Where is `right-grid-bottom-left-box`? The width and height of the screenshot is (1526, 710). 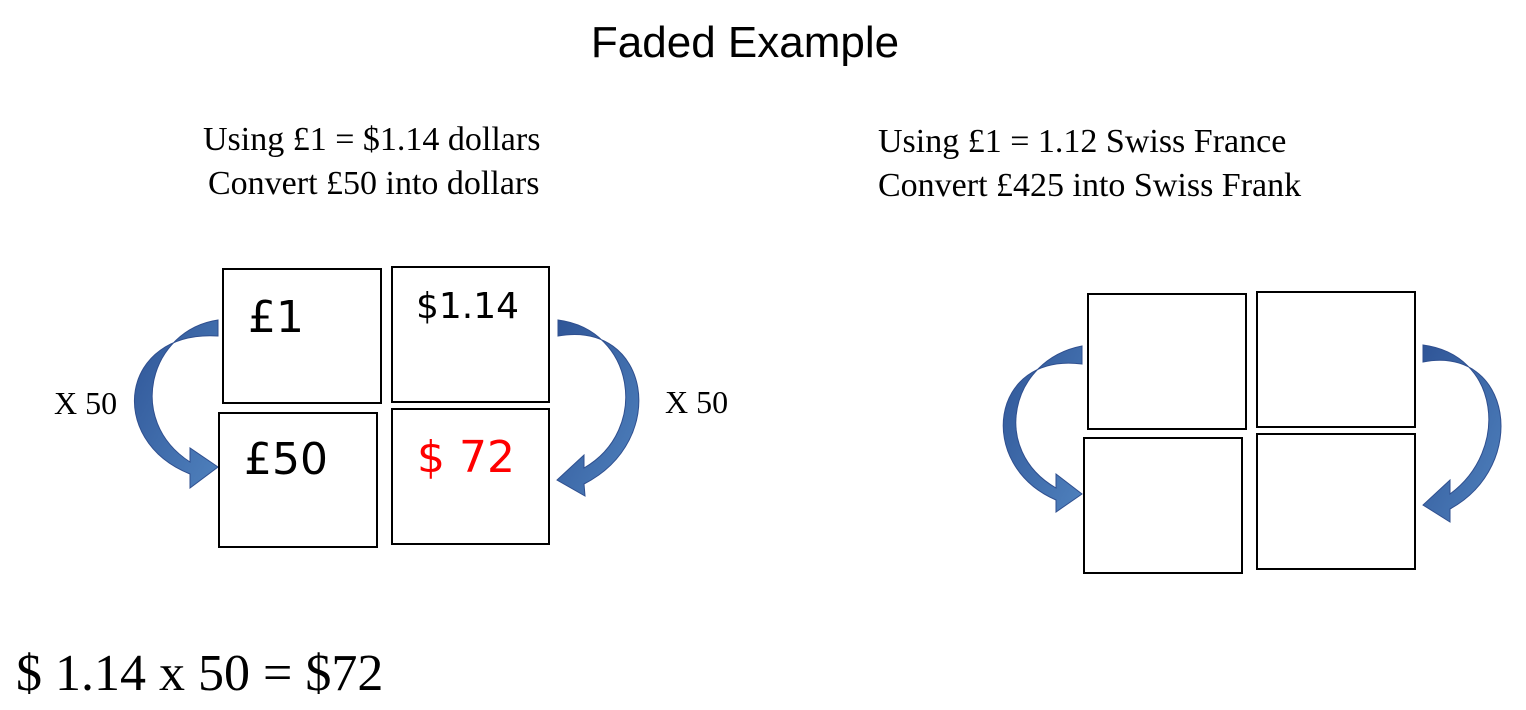 right-grid-bottom-left-box is located at coordinates (1163, 505).